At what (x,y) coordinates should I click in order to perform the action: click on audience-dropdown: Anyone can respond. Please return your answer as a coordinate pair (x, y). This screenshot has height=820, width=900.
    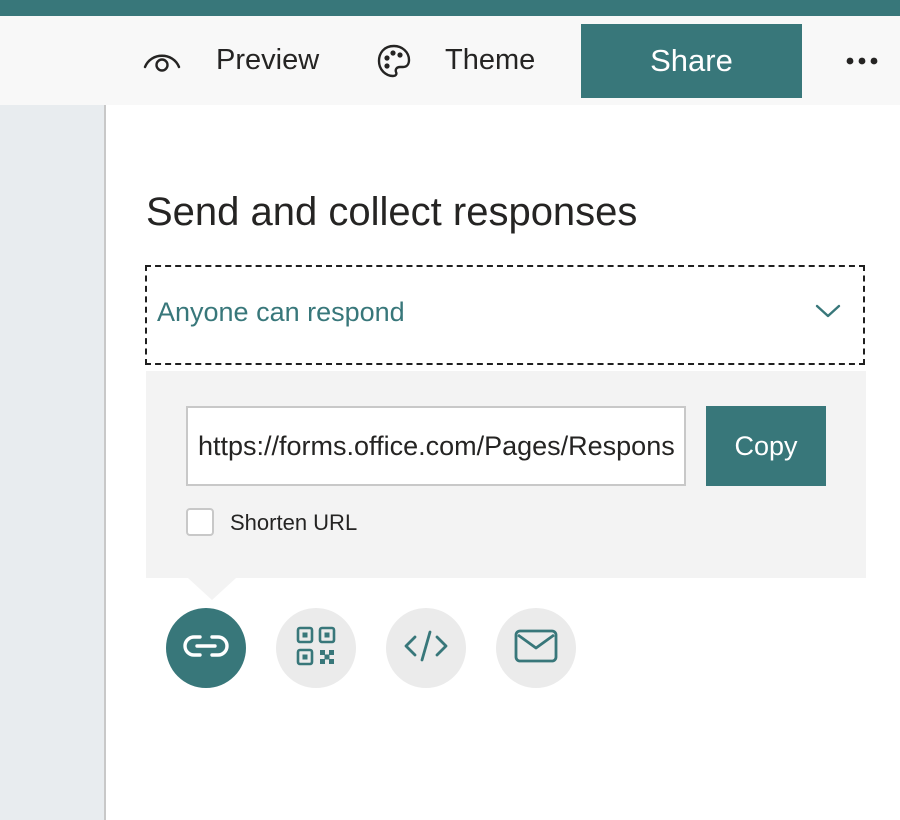
    Looking at the image, I should click on (505, 315).